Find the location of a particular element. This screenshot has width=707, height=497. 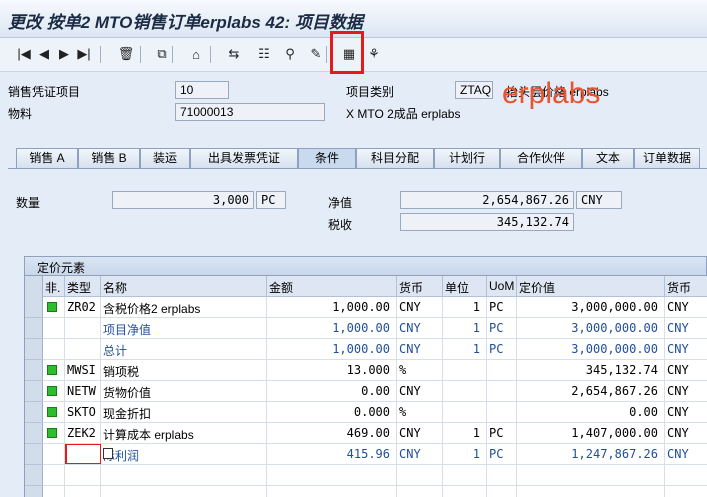

sales-doc-item-field: 10 is located at coordinates (202, 90).